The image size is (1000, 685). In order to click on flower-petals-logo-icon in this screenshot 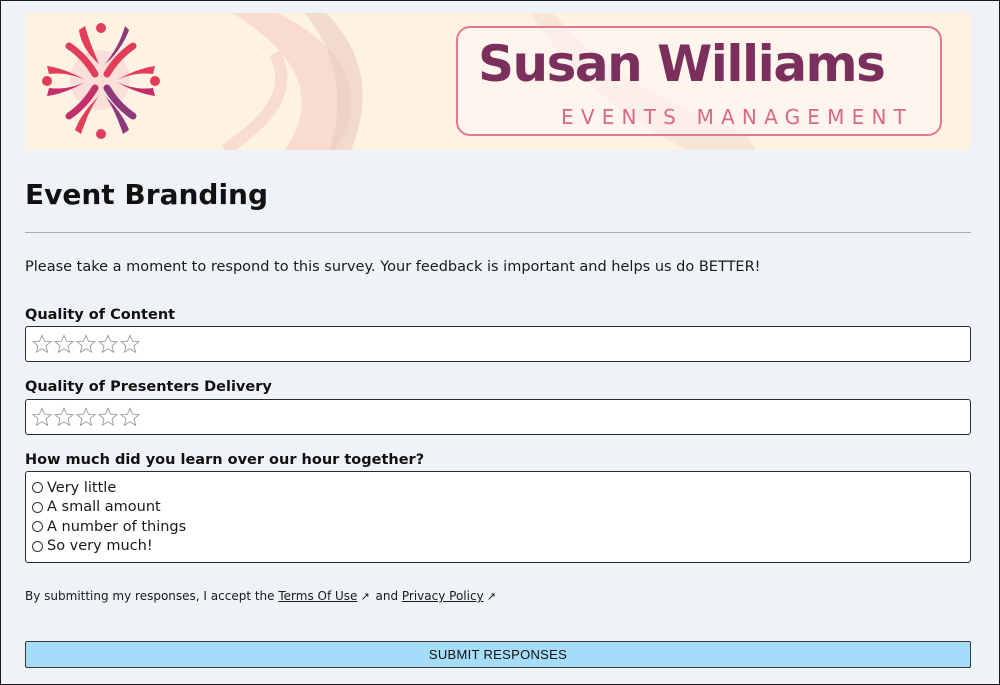, I will do `click(101, 81)`.